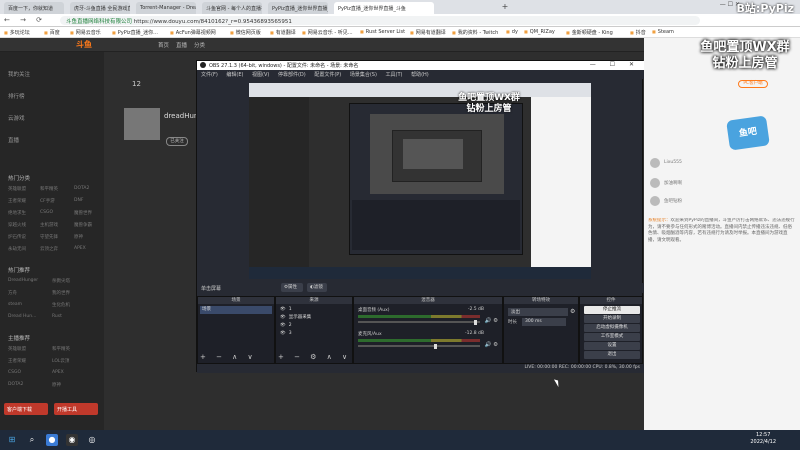  What do you see at coordinates (209, 75) in the screenshot?
I see `menu-file: 文件(F)` at bounding box center [209, 75].